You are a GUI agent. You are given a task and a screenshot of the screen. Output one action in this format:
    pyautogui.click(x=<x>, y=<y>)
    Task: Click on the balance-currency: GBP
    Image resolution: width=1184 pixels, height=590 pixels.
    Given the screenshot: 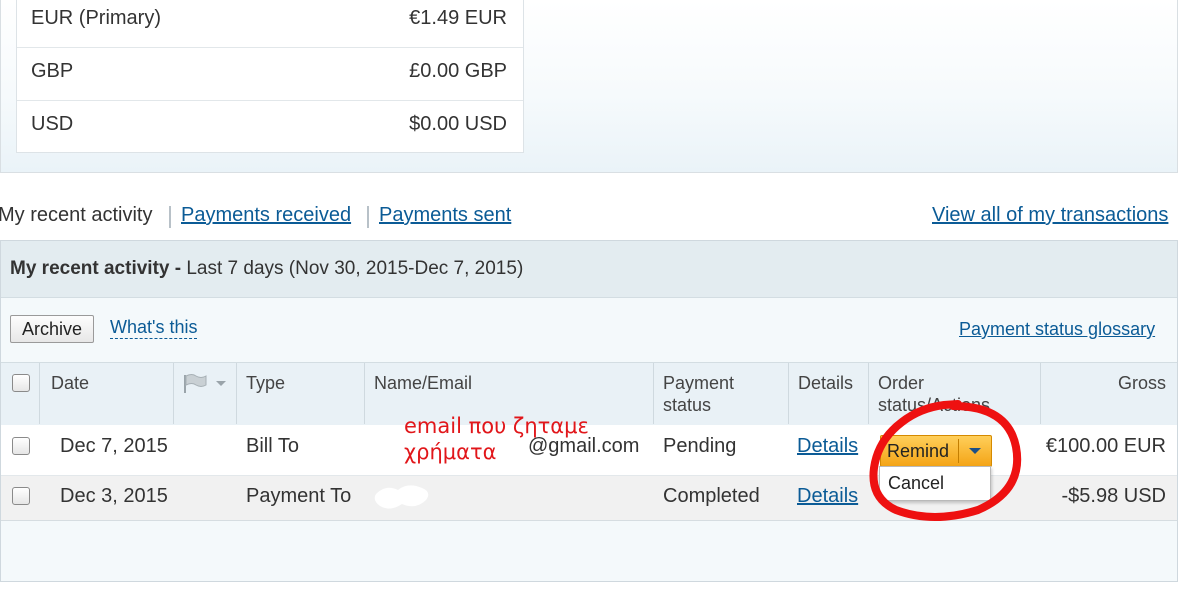 What is the action you would take?
    pyautogui.click(x=52, y=71)
    